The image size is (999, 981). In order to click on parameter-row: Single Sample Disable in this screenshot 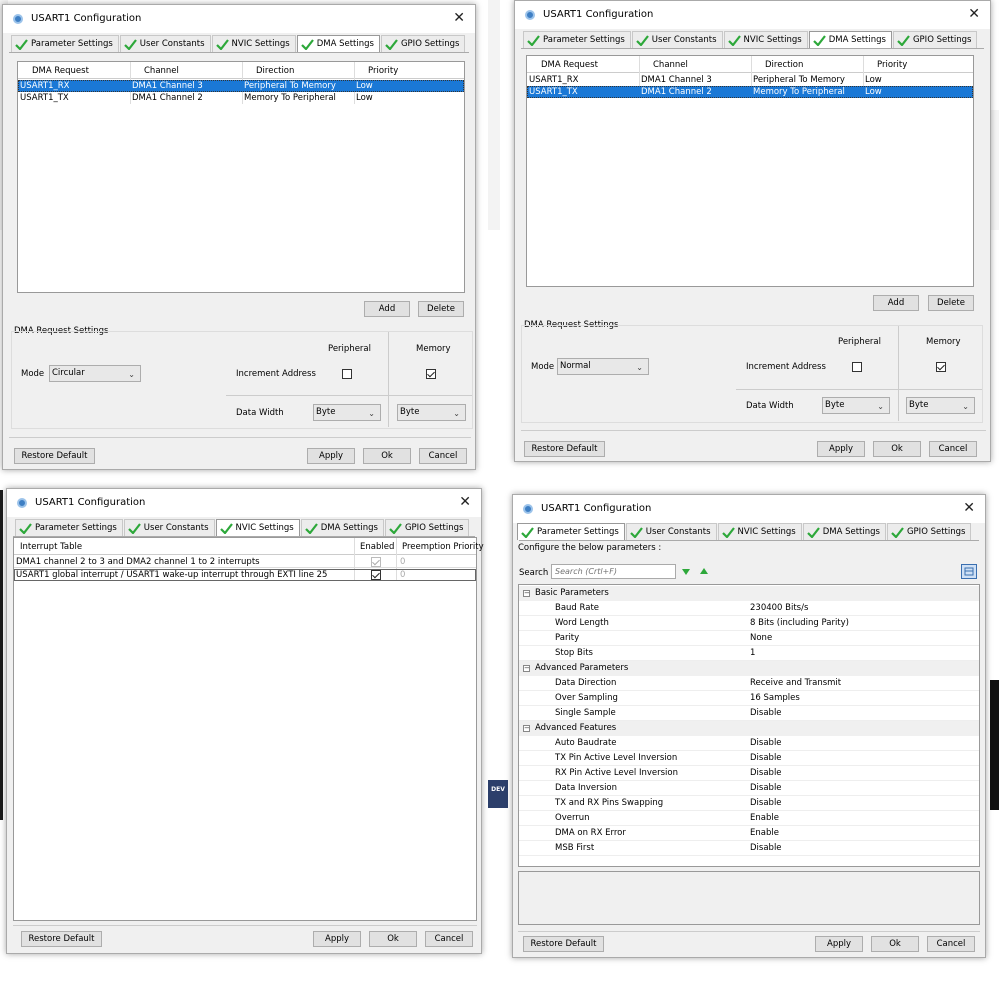, I will do `click(749, 713)`.